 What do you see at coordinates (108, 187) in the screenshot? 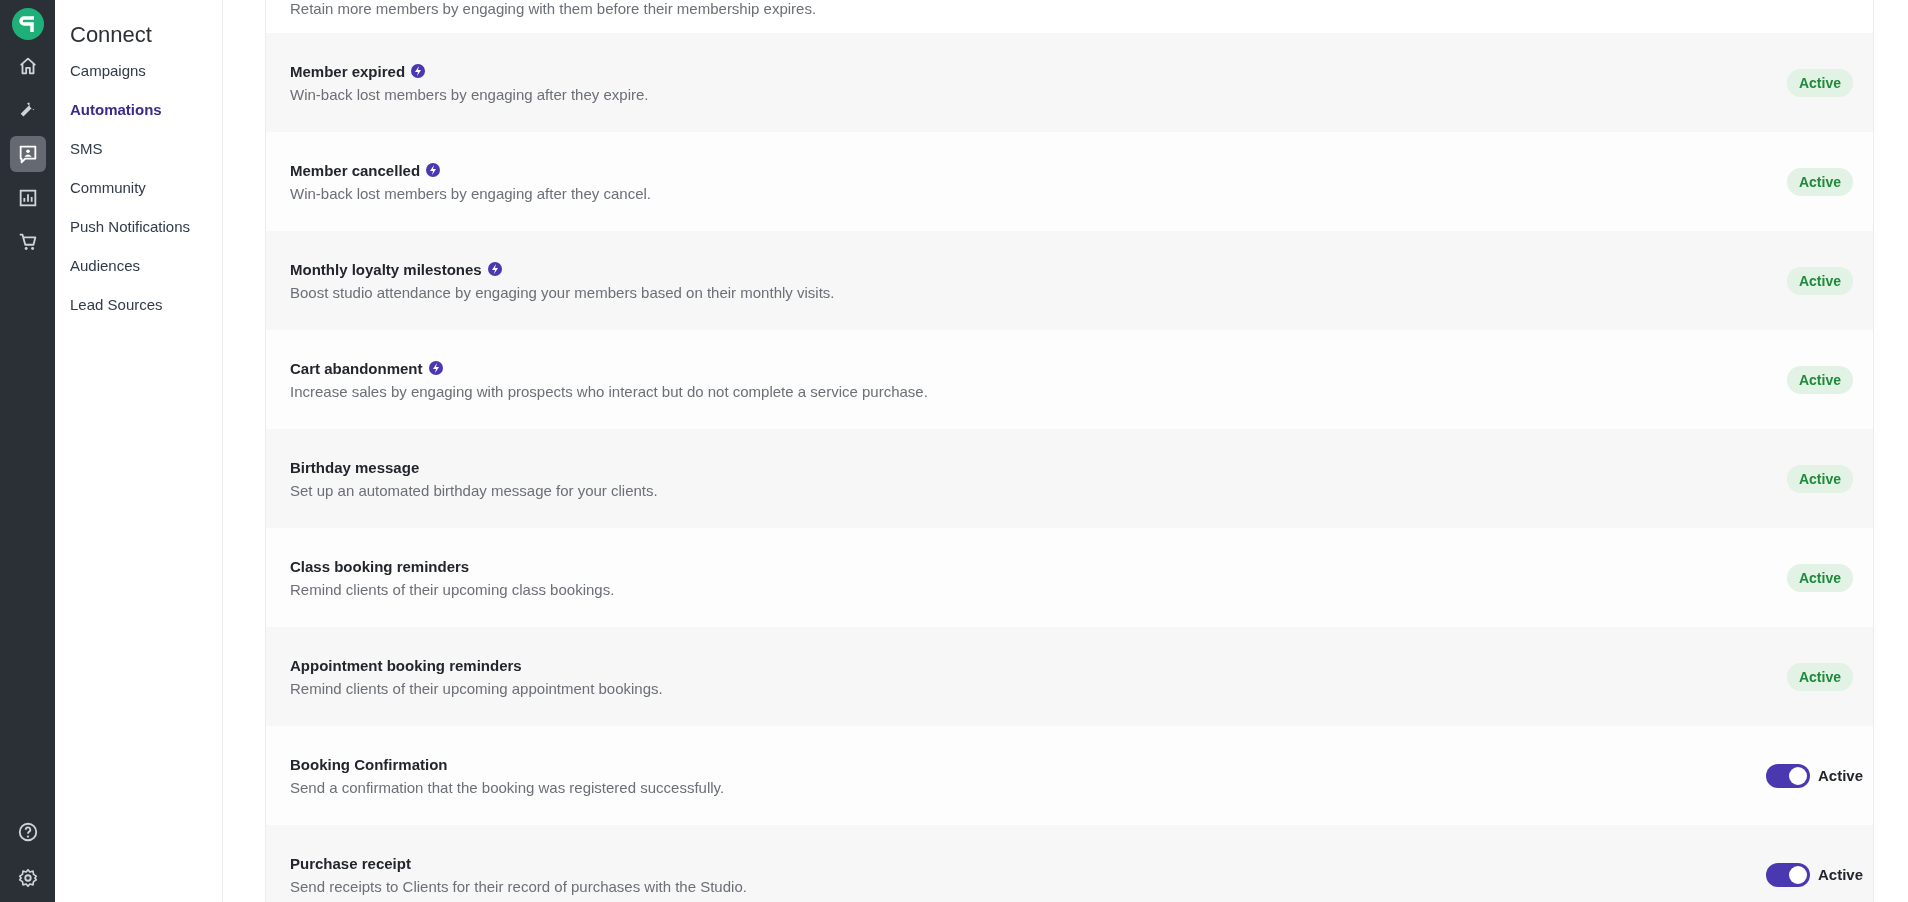
I see `sidebar-item: Community` at bounding box center [108, 187].